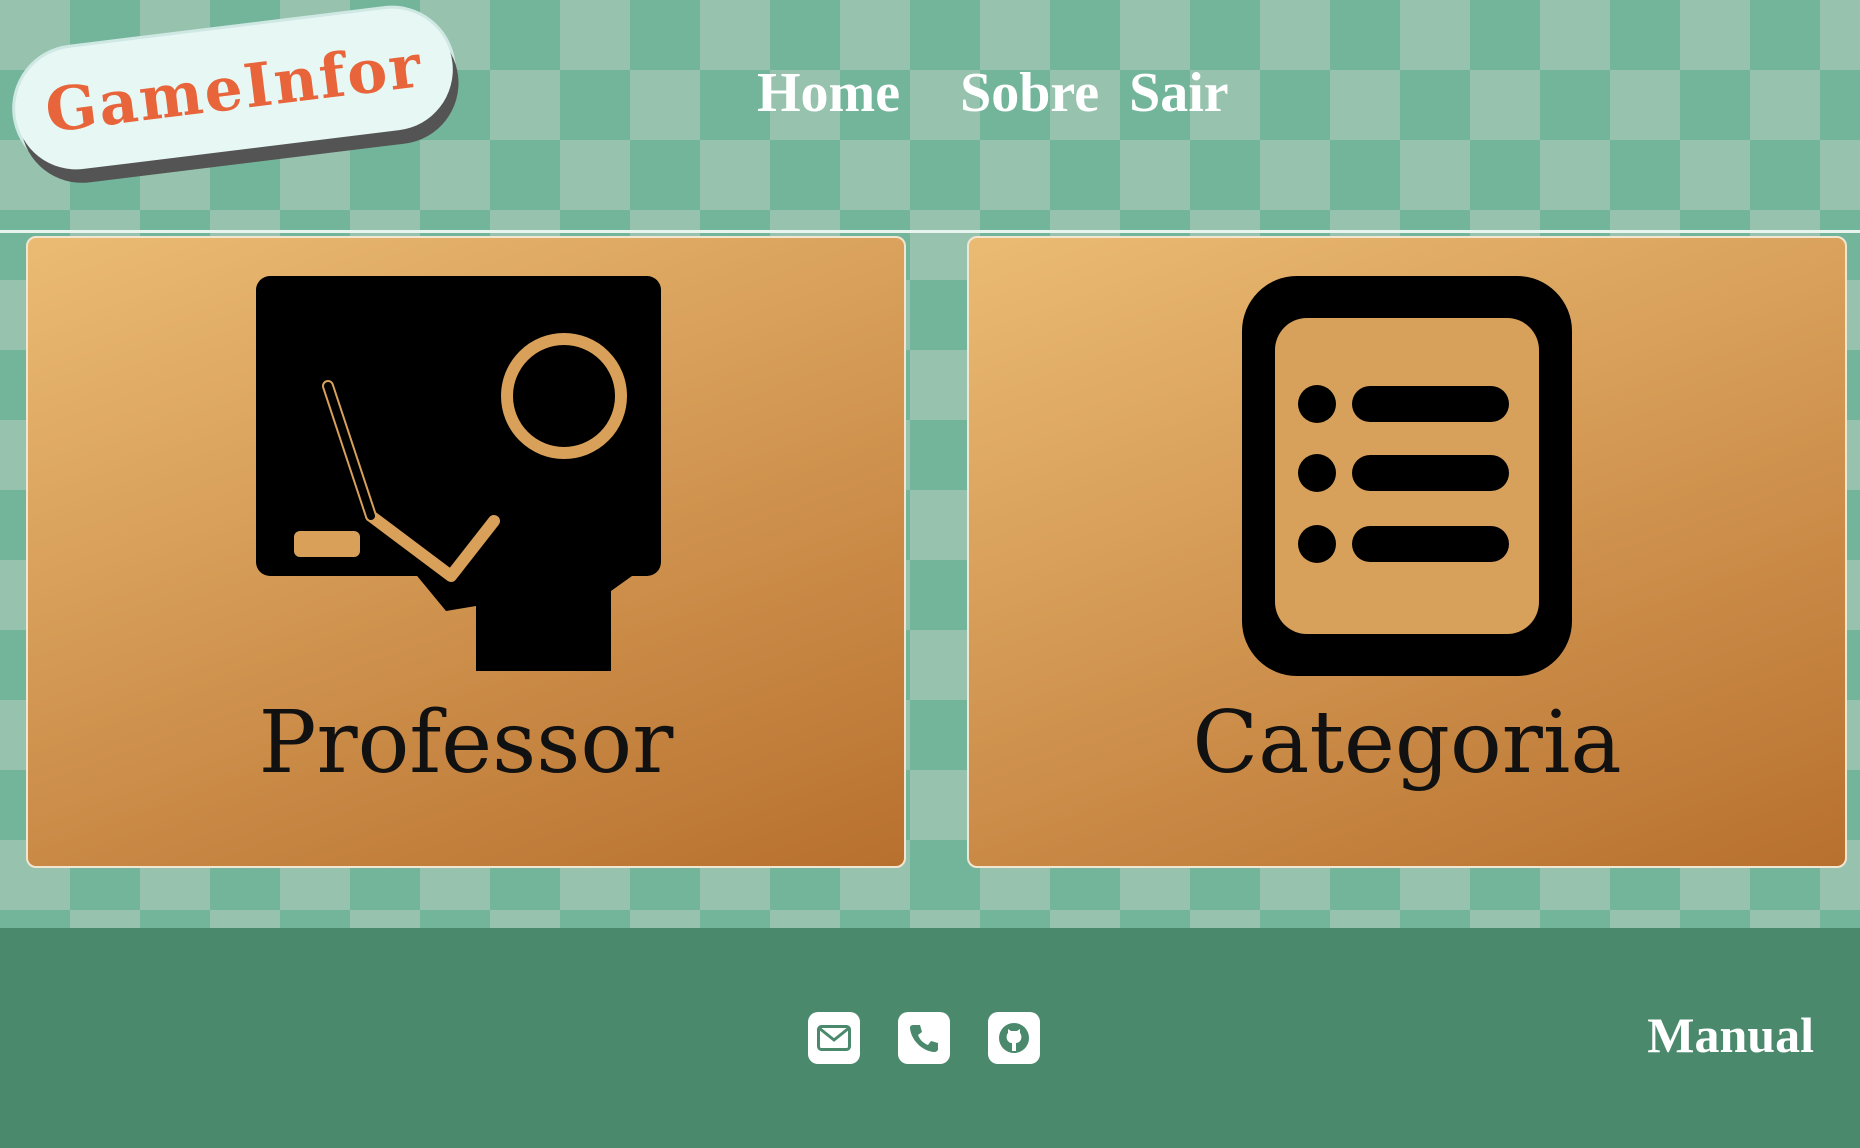 Image resolution: width=1860 pixels, height=1148 pixels. I want to click on nav-sobre-link: Sobre, so click(1029, 93).